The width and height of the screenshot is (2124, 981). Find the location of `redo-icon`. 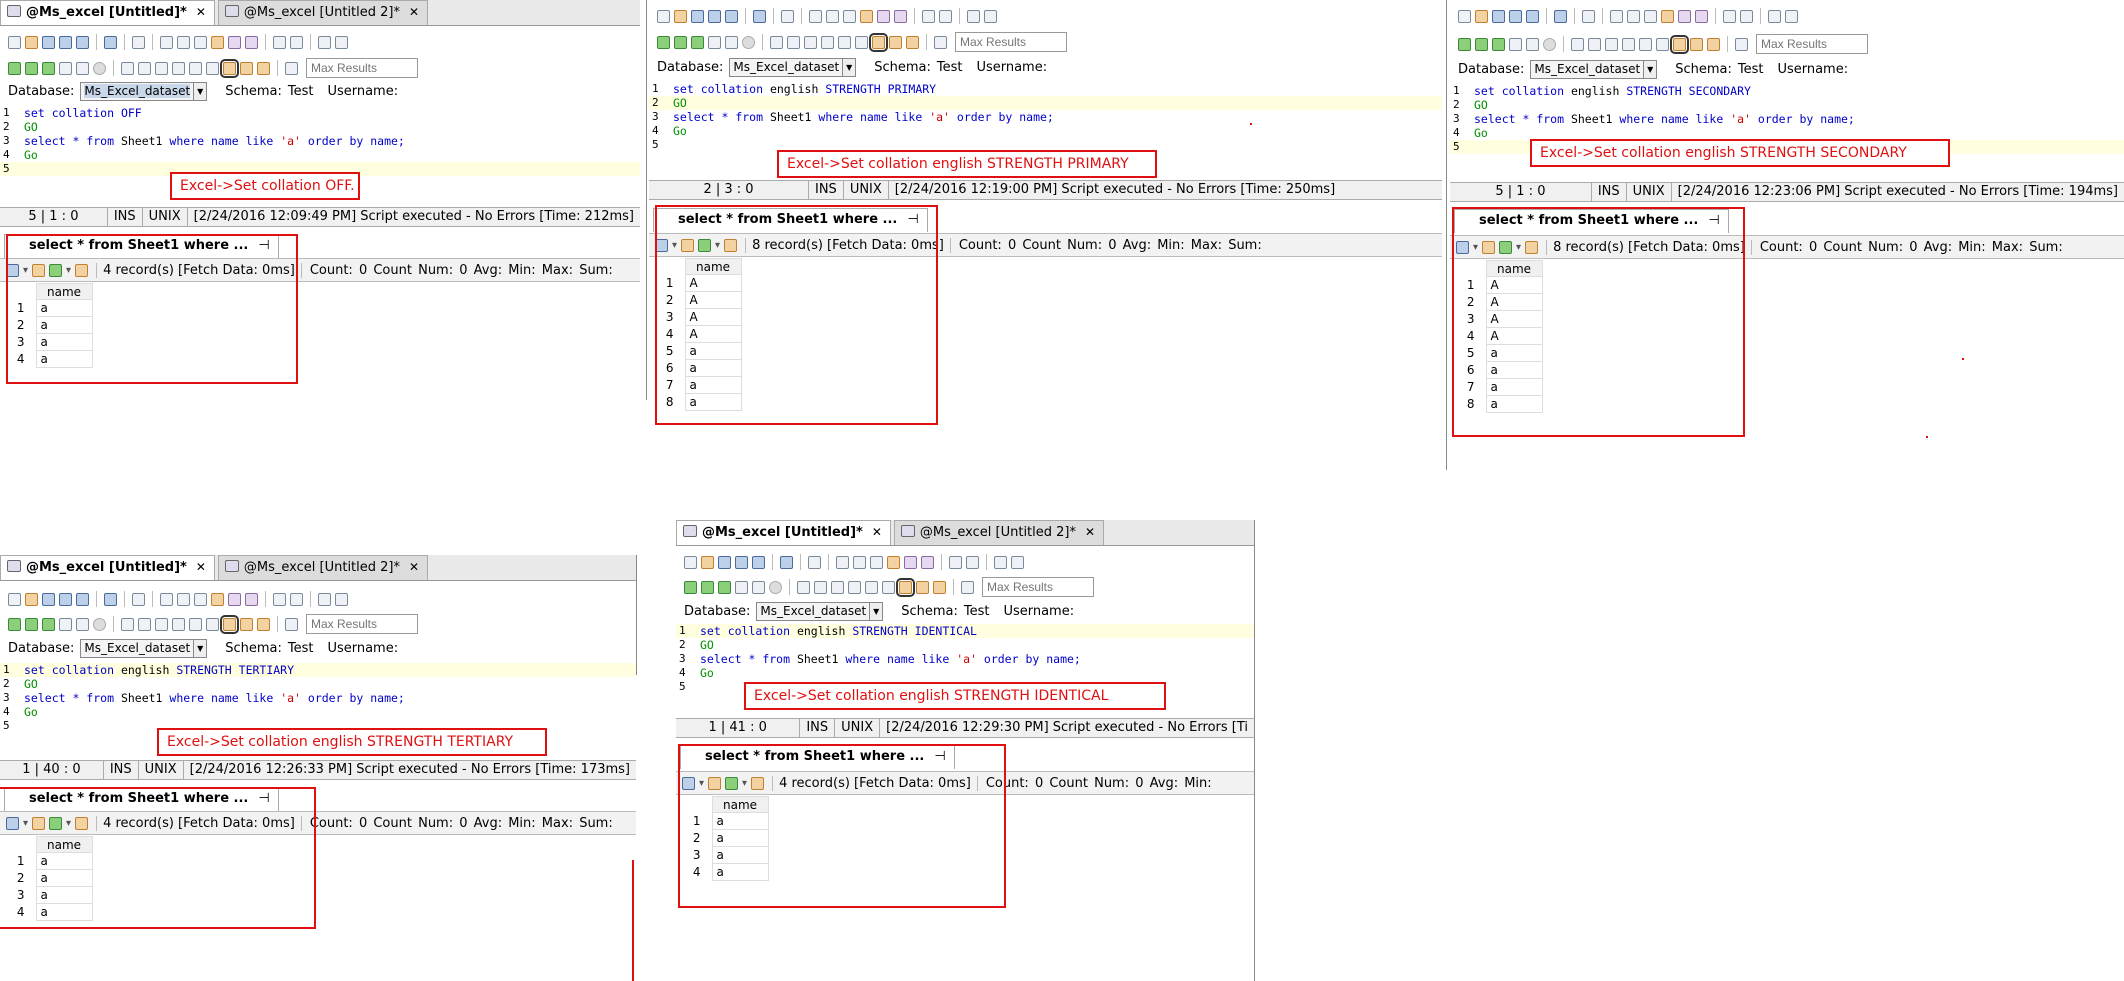

redo-icon is located at coordinates (927, 562).